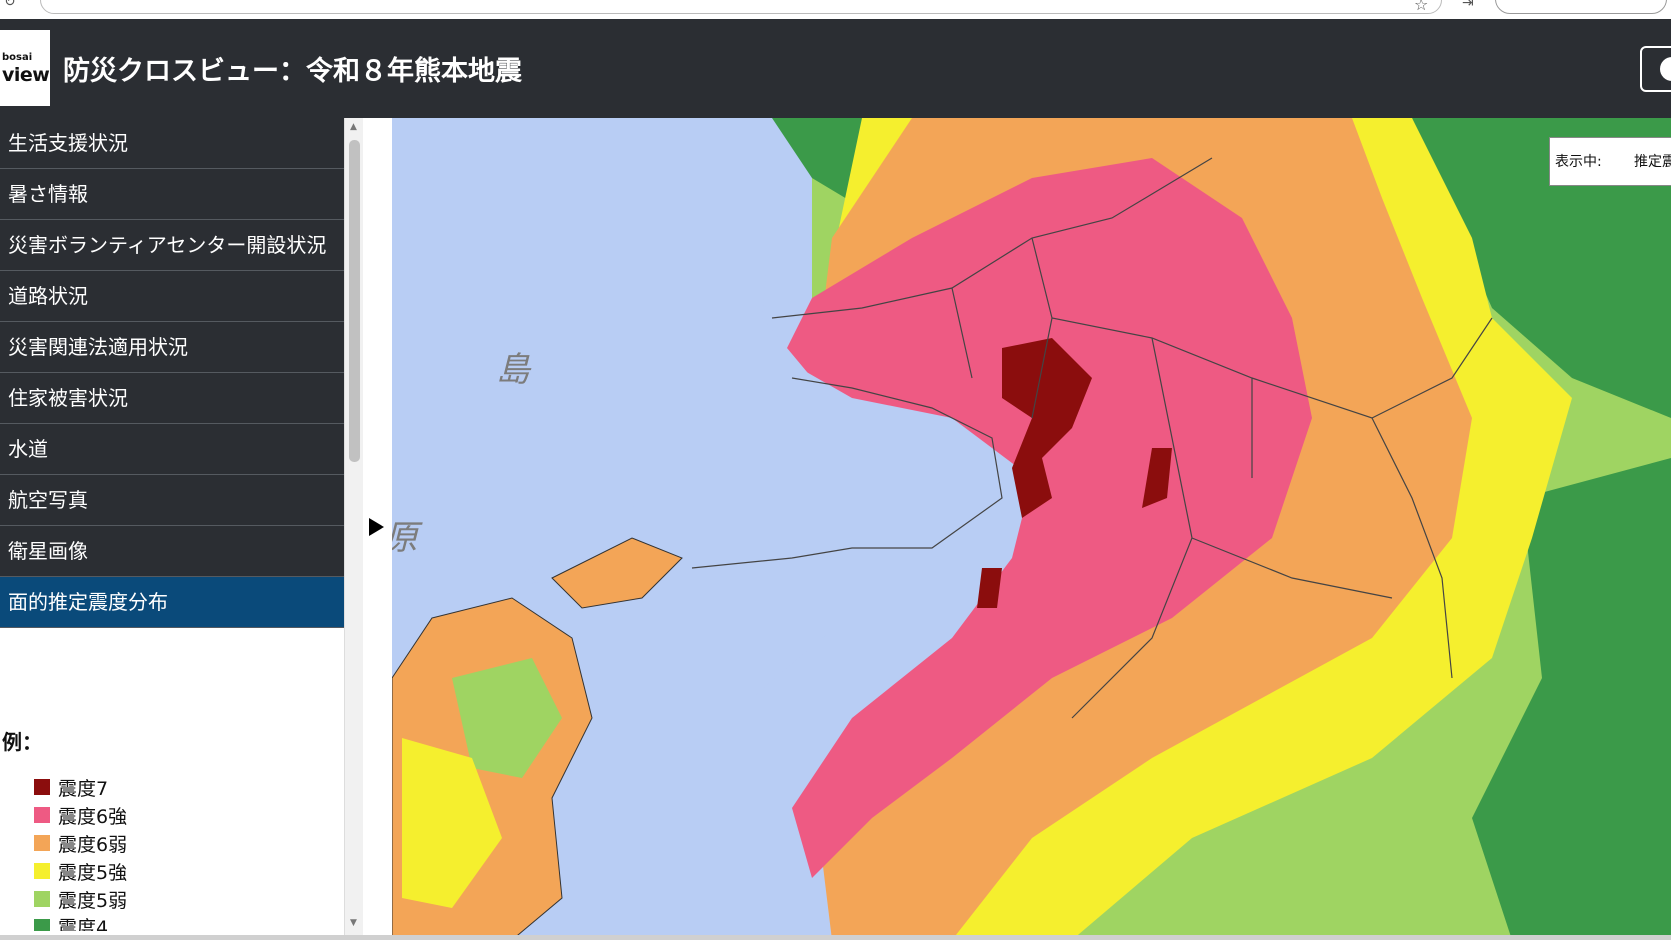 The width and height of the screenshot is (1671, 940). Describe the element at coordinates (405, 534) in the screenshot. I see `map-label-hara: 原` at that location.